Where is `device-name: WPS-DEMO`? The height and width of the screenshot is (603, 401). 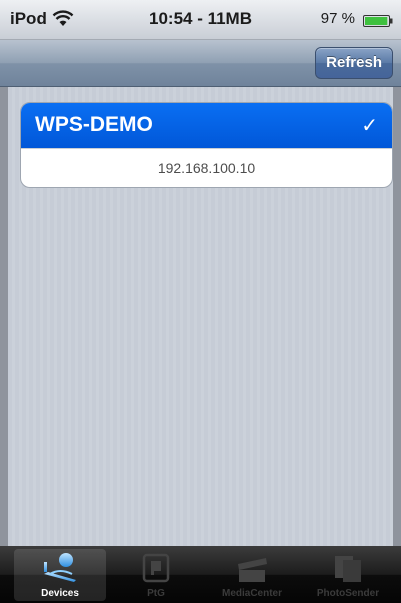 device-name: WPS-DEMO is located at coordinates (94, 124).